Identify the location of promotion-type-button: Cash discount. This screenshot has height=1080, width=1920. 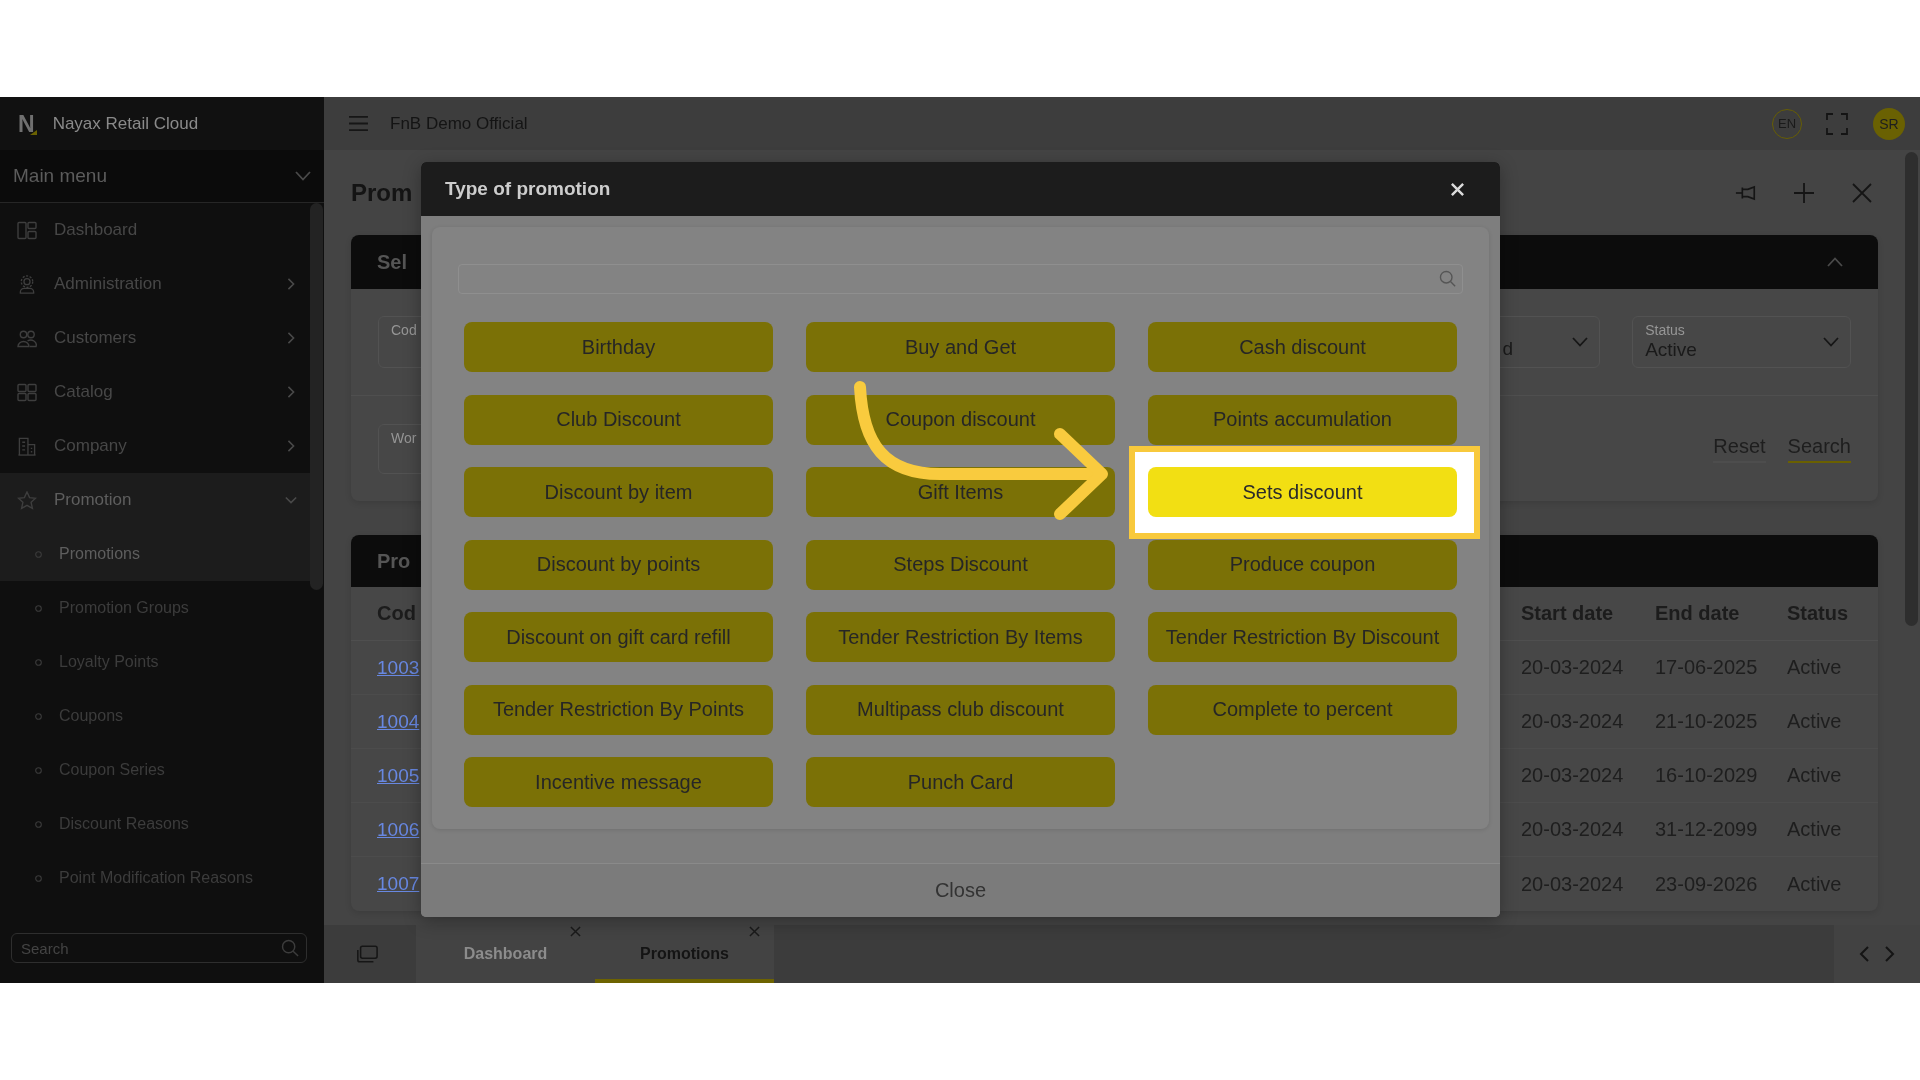
(1302, 347).